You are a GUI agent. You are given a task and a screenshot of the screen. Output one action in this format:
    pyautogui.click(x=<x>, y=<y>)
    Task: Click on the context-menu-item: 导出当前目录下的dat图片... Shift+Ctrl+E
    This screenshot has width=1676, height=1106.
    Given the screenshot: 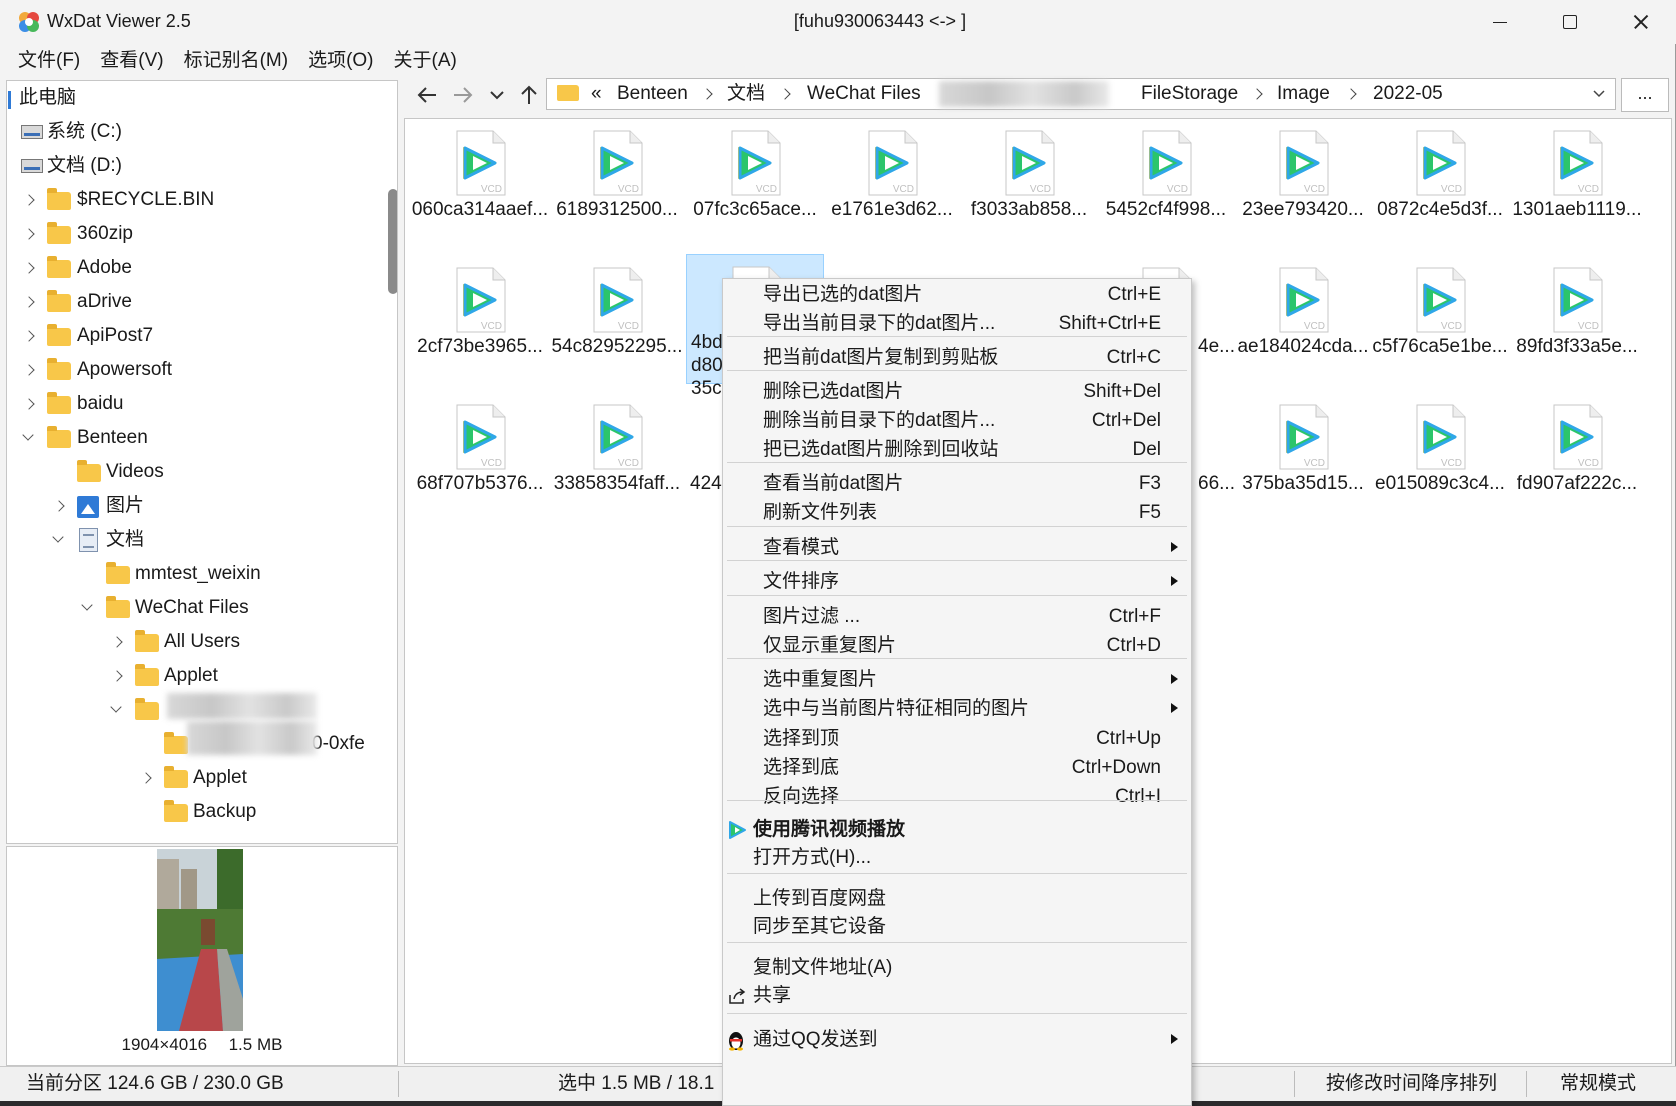 What is the action you would take?
    pyautogui.click(x=957, y=323)
    